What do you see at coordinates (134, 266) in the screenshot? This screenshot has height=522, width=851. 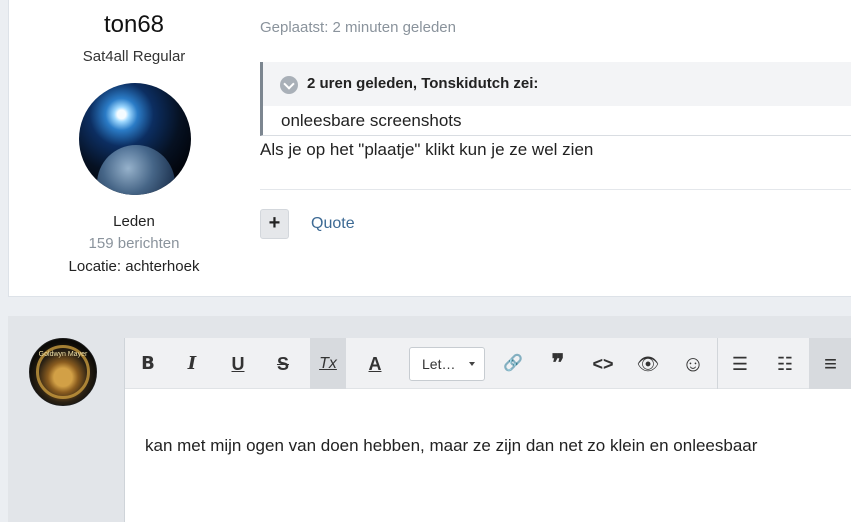 I see `author-location: Locatie: achterhoek` at bounding box center [134, 266].